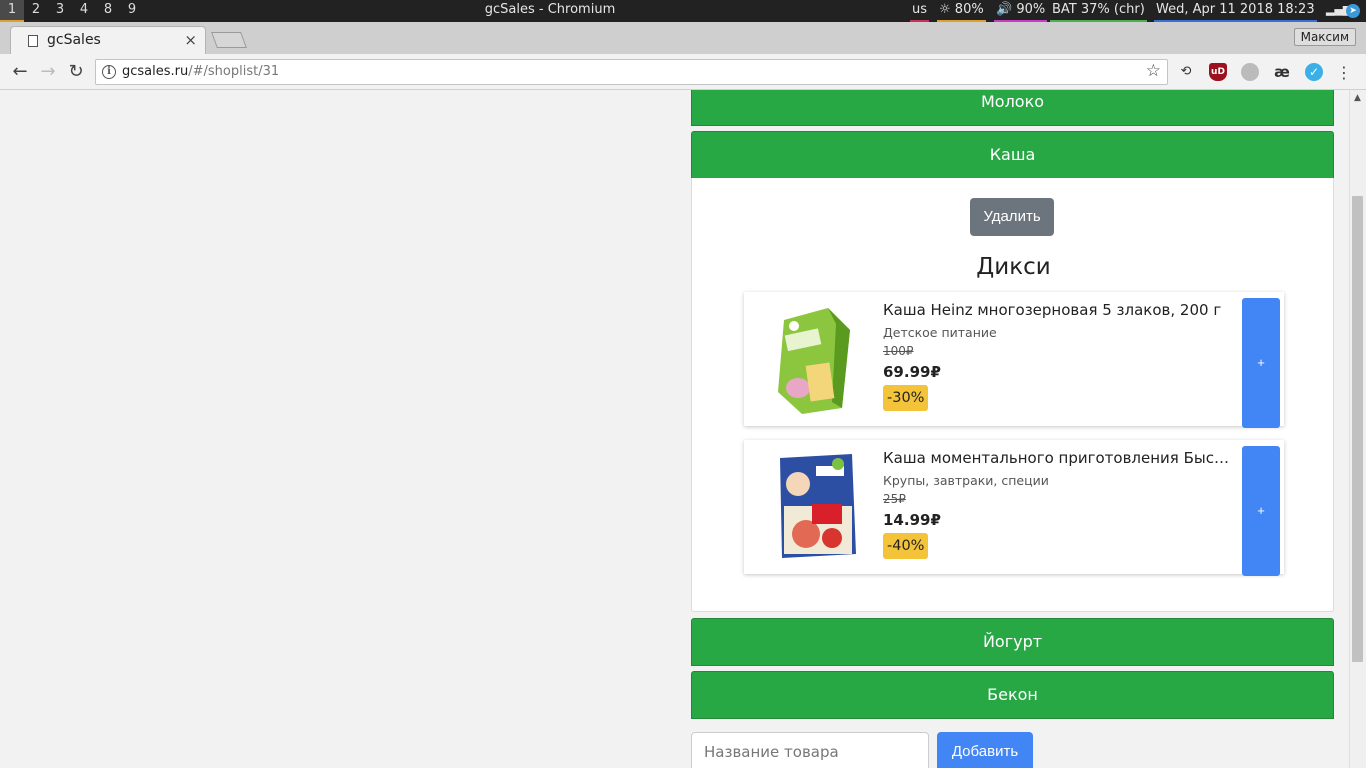 The height and width of the screenshot is (768, 1366). What do you see at coordinates (74, 40) in the screenshot?
I see `tab-title: gcSales` at bounding box center [74, 40].